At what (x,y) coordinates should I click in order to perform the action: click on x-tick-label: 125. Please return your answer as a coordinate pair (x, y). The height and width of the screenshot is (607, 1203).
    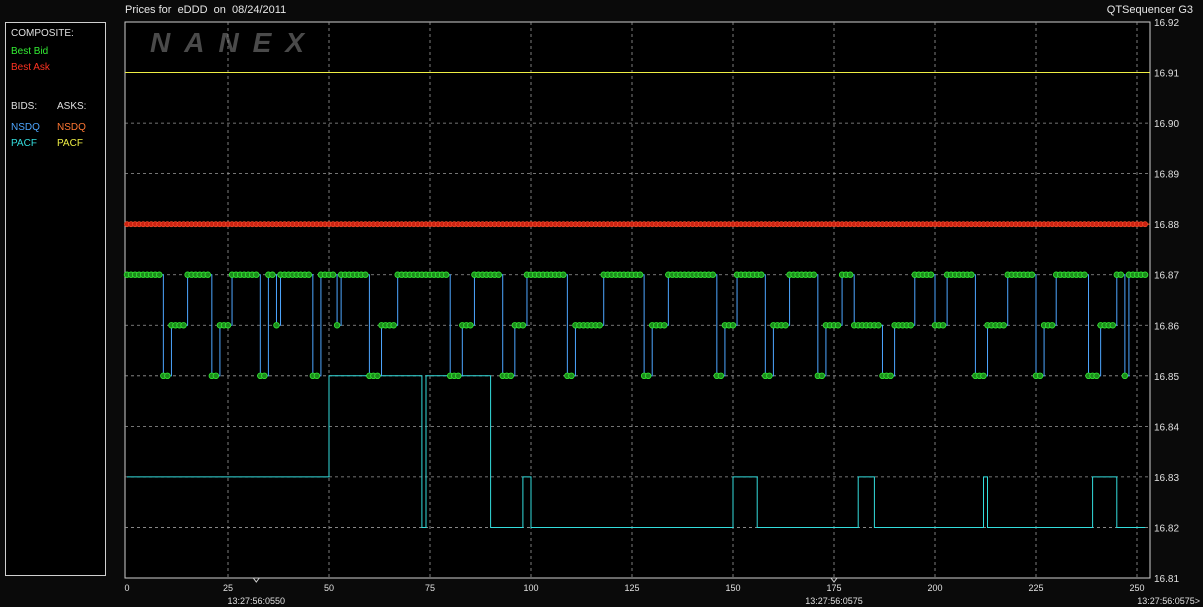
    Looking at the image, I should click on (631, 588).